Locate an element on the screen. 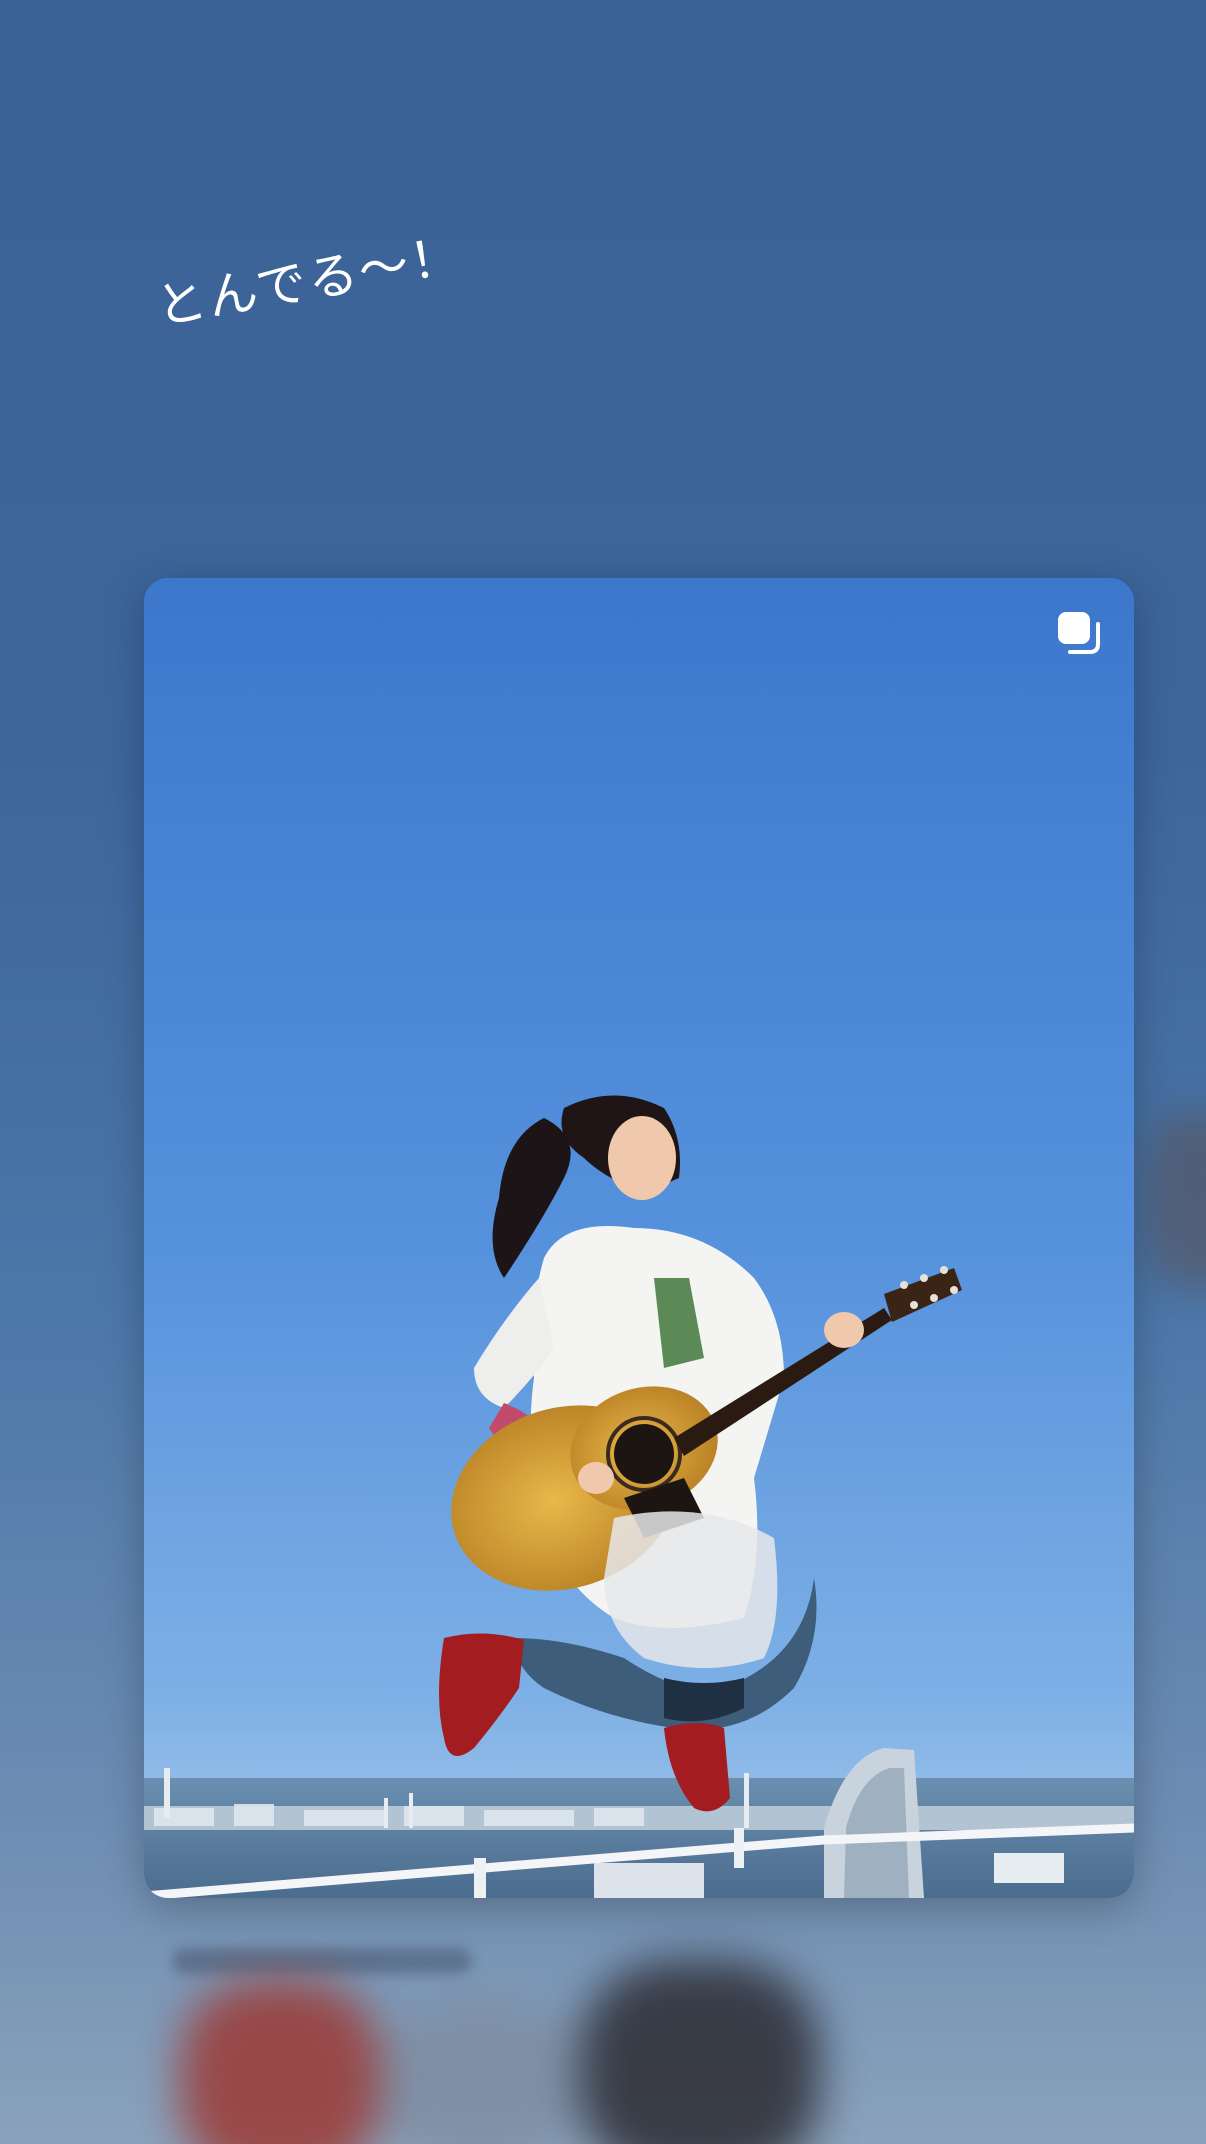 Image resolution: width=1206 pixels, height=2144 pixels. story-caption-text: とんでる〜！ is located at coordinates (309, 281).